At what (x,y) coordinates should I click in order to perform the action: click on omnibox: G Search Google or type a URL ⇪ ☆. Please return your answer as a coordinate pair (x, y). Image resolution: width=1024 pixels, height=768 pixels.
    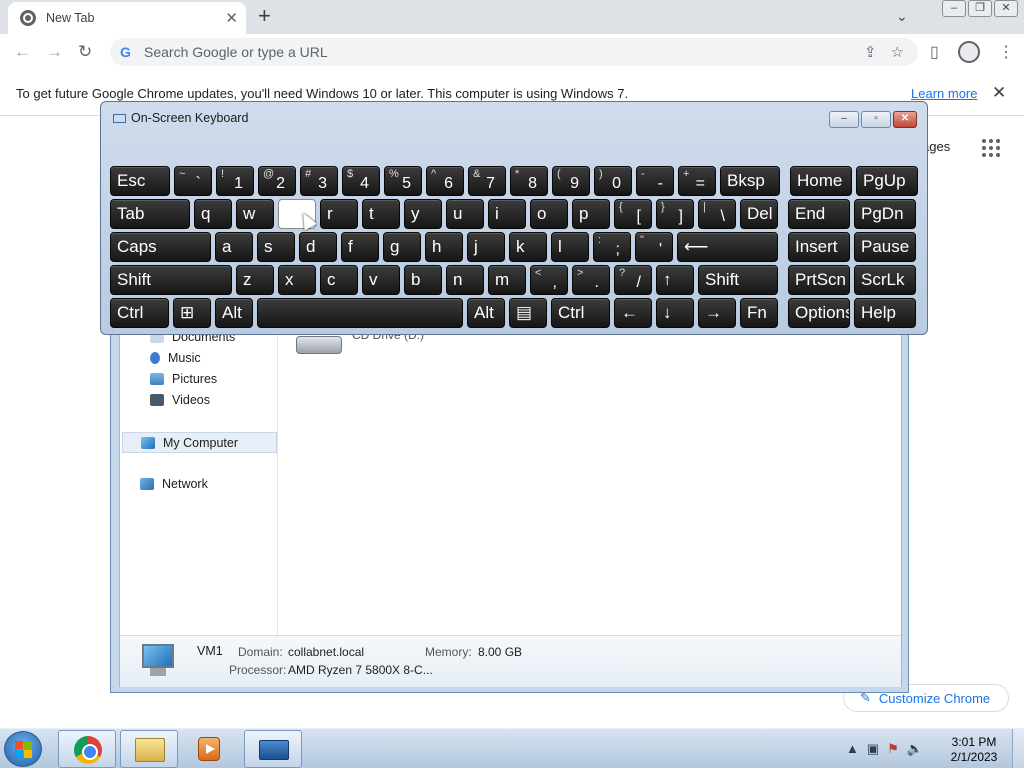
    Looking at the image, I should click on (514, 52).